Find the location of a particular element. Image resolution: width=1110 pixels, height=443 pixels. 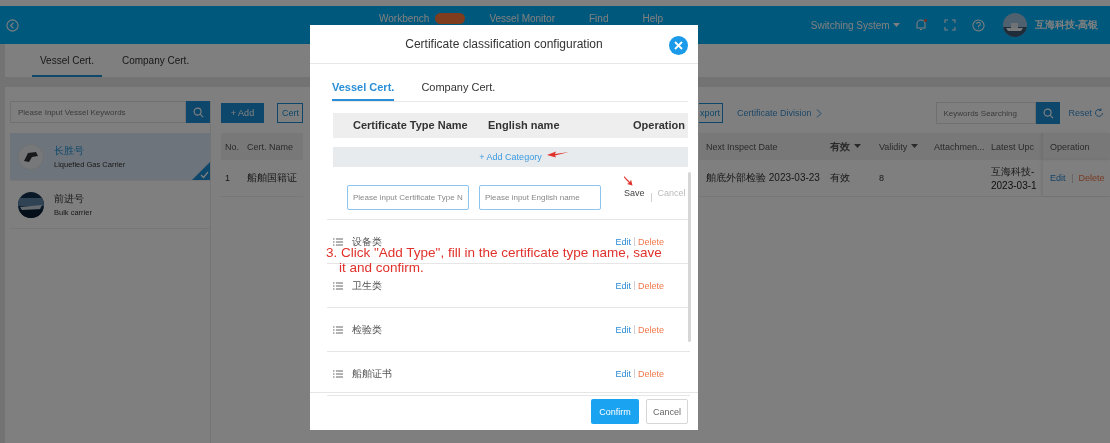

dialog-title: Certificate classification configuration is located at coordinates (504, 43).